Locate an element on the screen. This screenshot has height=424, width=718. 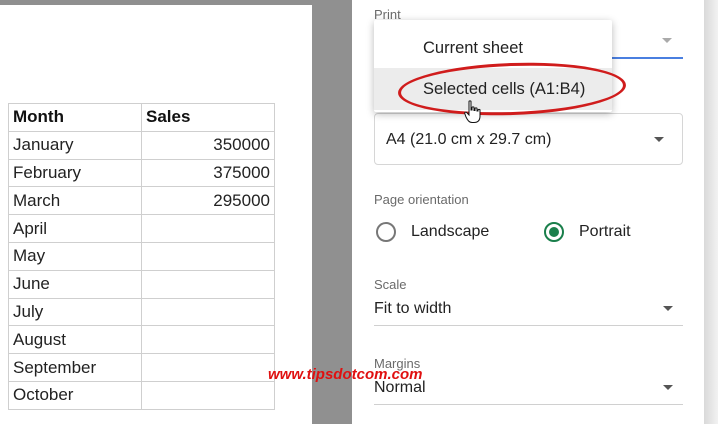
margins-caret-icon is located at coordinates (668, 387).